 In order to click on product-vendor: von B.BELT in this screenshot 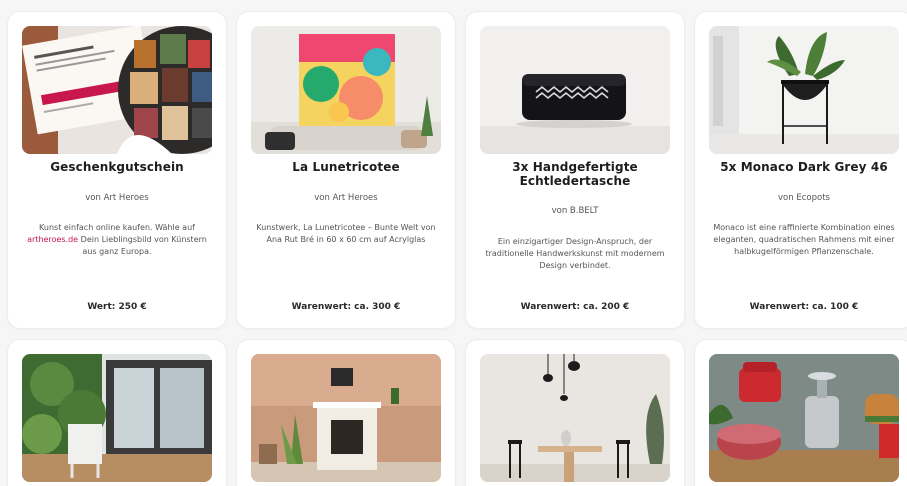, I will do `click(575, 211)`.